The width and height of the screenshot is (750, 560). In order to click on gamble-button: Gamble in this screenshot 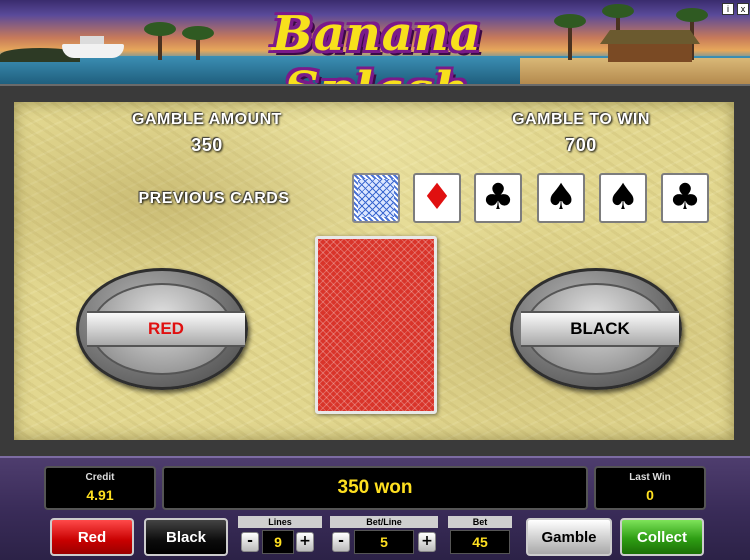, I will do `click(569, 537)`.